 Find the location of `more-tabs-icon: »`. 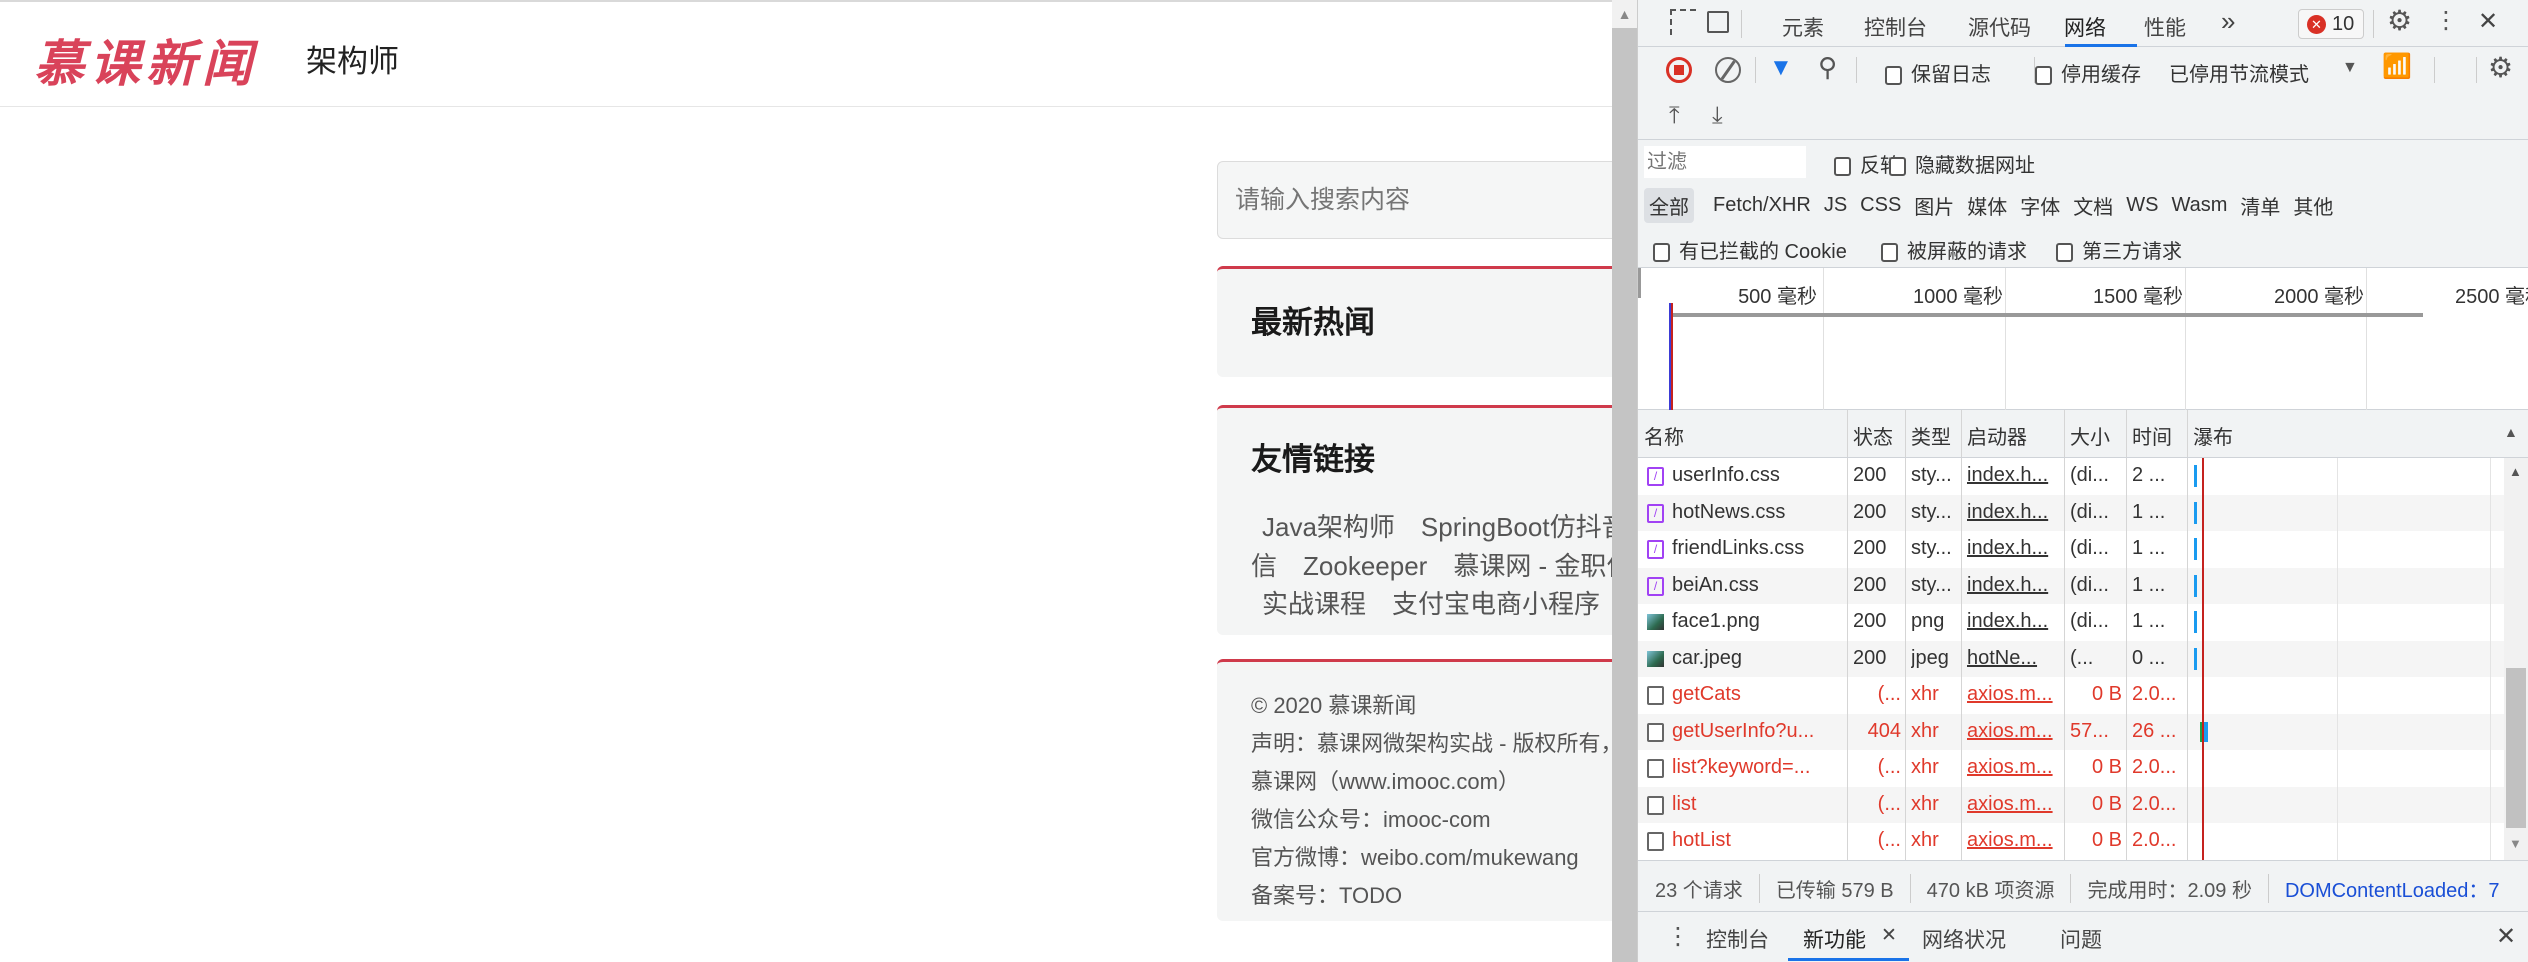

more-tabs-icon: » is located at coordinates (2228, 21).